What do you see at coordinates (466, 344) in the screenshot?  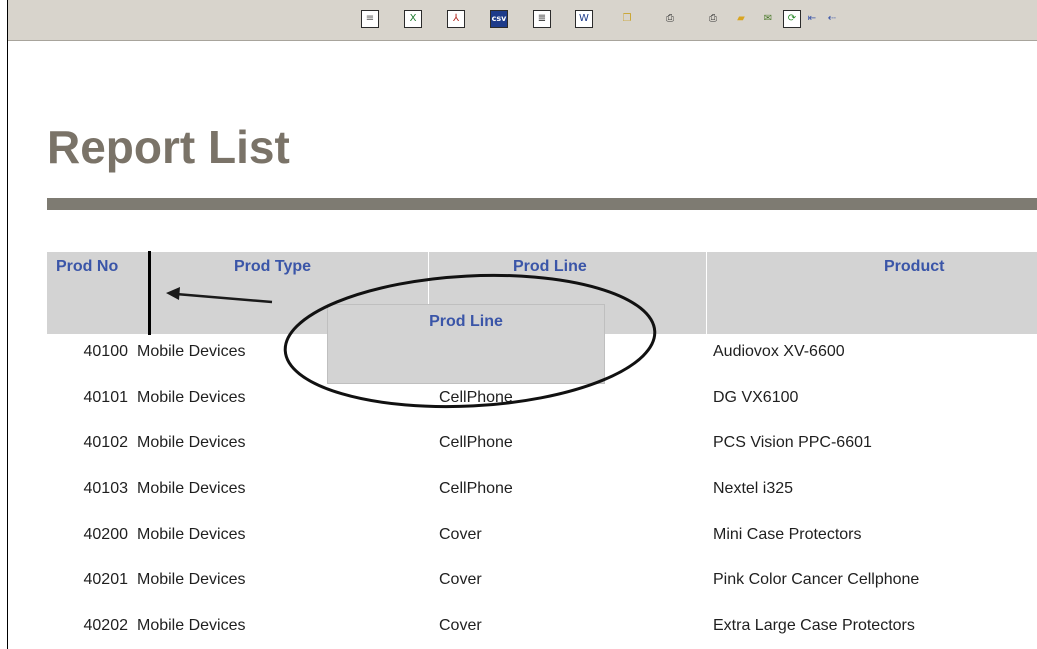 I see `dragged-column-header: Prod Line` at bounding box center [466, 344].